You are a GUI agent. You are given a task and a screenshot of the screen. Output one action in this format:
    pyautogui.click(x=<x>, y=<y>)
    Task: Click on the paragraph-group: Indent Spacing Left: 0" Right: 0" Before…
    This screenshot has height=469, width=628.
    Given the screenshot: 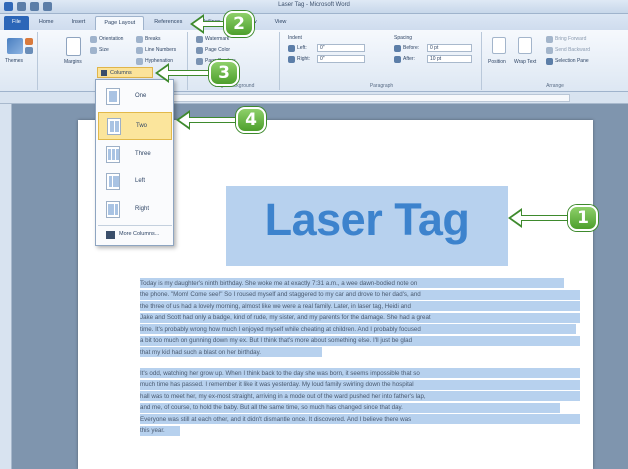 What is the action you would take?
    pyautogui.click(x=382, y=61)
    